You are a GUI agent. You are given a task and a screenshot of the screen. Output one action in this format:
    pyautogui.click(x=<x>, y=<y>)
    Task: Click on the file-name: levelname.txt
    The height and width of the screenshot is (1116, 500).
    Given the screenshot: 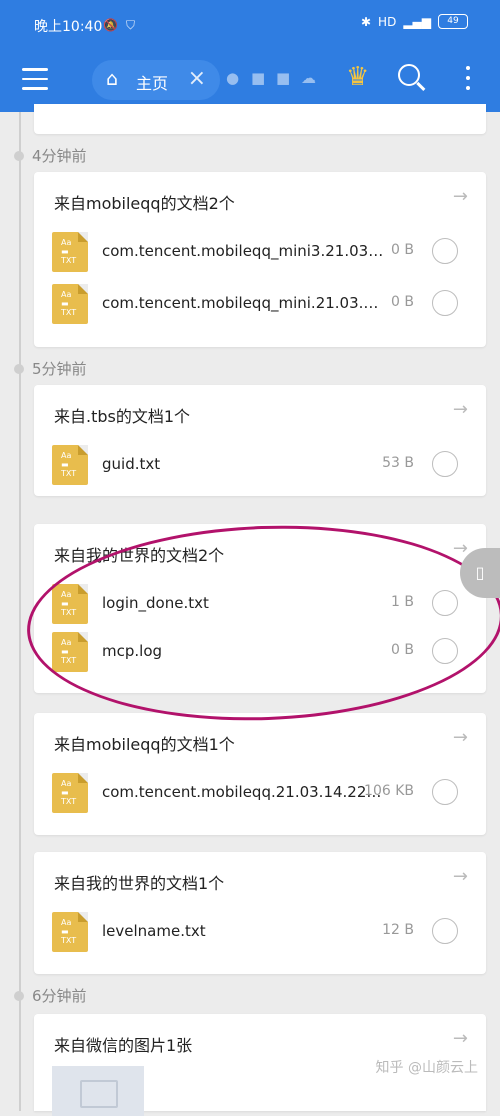 What is the action you would take?
    pyautogui.click(x=154, y=931)
    